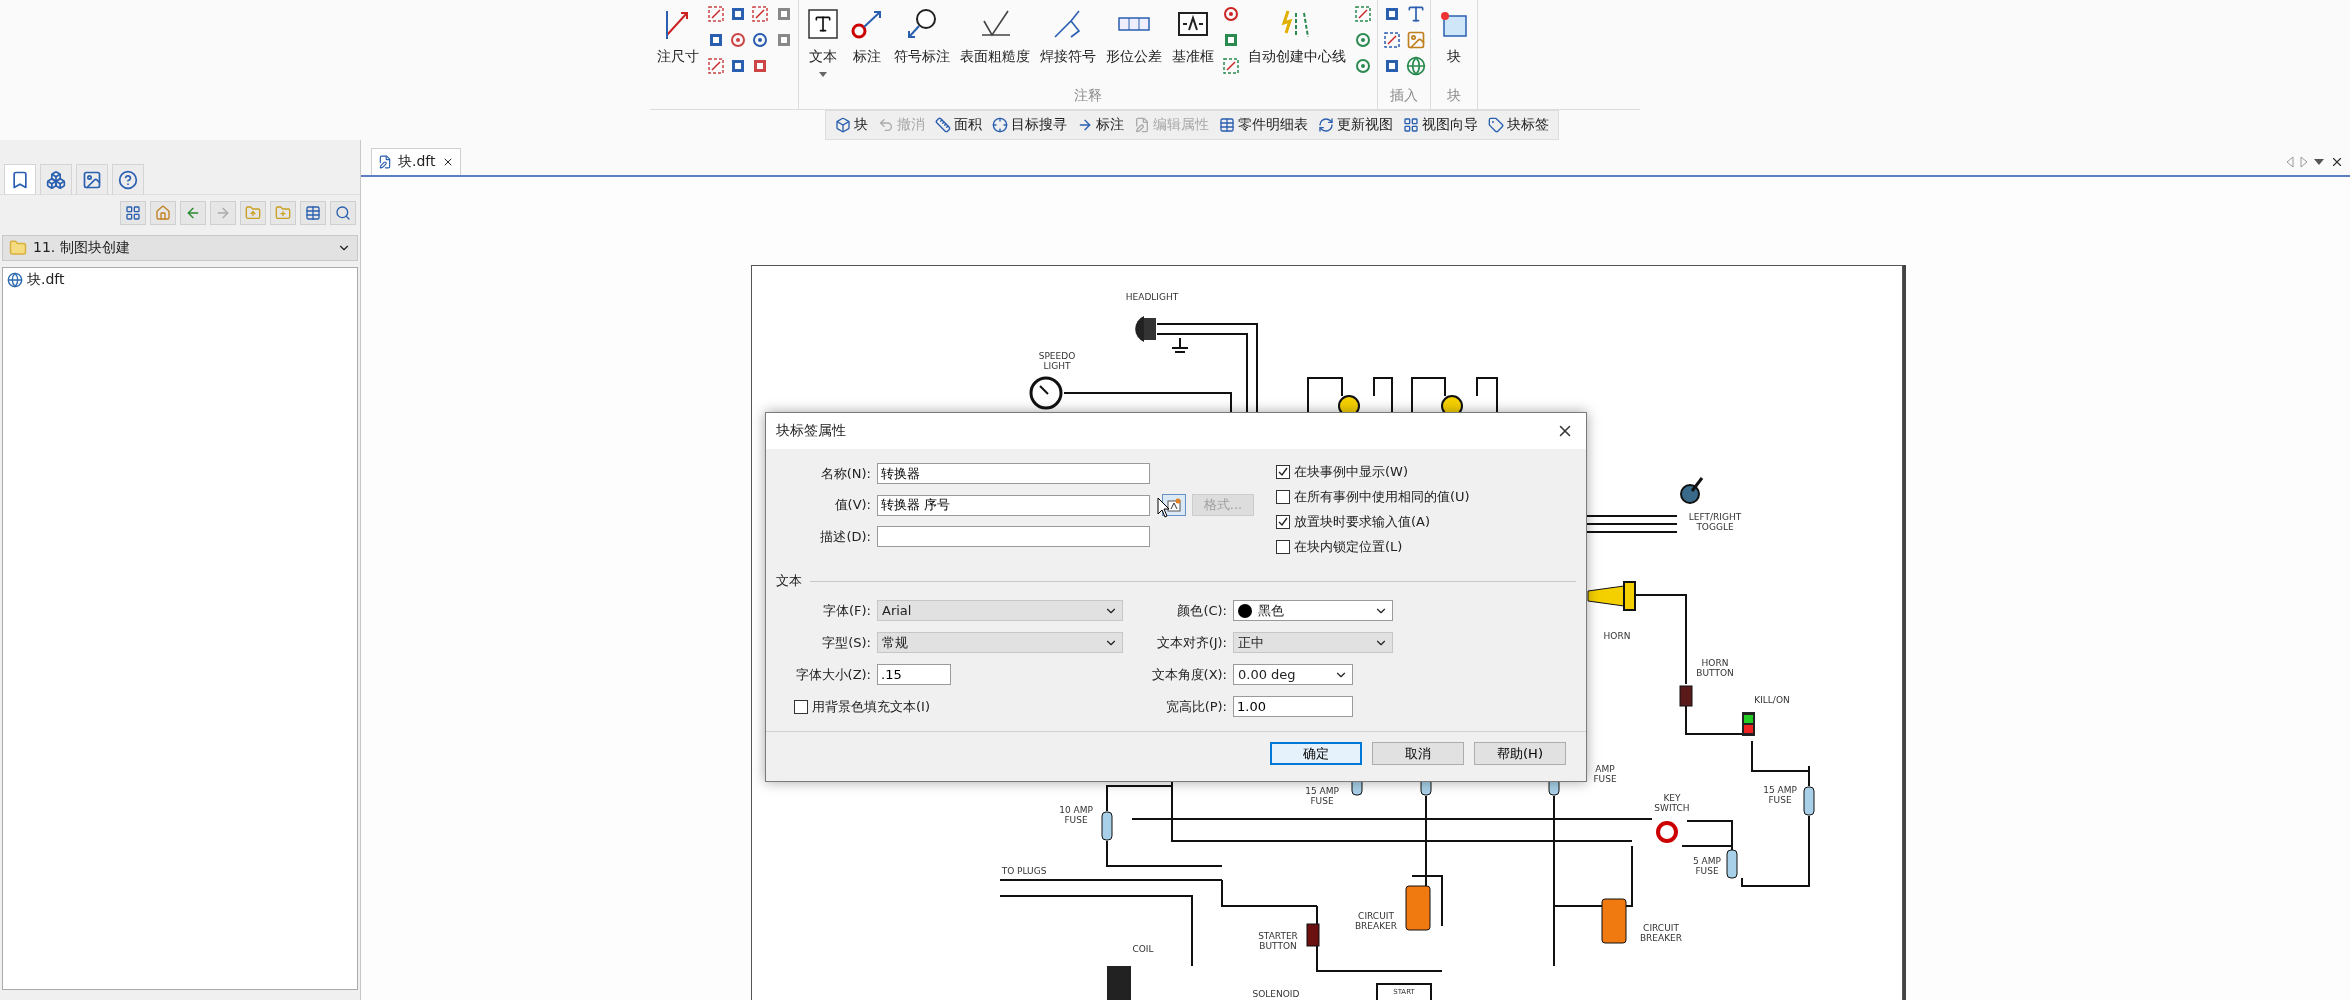 This screenshot has height=1000, width=2350. What do you see at coordinates (1227, 125) in the screenshot?
I see `table-icon` at bounding box center [1227, 125].